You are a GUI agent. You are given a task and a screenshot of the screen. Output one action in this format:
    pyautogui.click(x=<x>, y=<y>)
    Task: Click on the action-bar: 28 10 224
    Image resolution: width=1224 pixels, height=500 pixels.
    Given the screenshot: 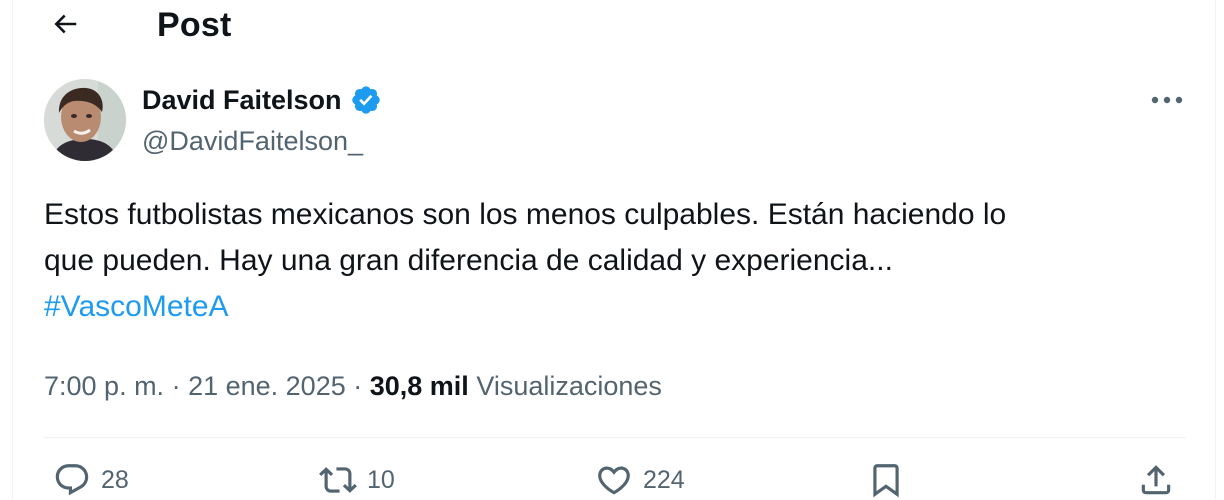 What is the action you would take?
    pyautogui.click(x=614, y=480)
    